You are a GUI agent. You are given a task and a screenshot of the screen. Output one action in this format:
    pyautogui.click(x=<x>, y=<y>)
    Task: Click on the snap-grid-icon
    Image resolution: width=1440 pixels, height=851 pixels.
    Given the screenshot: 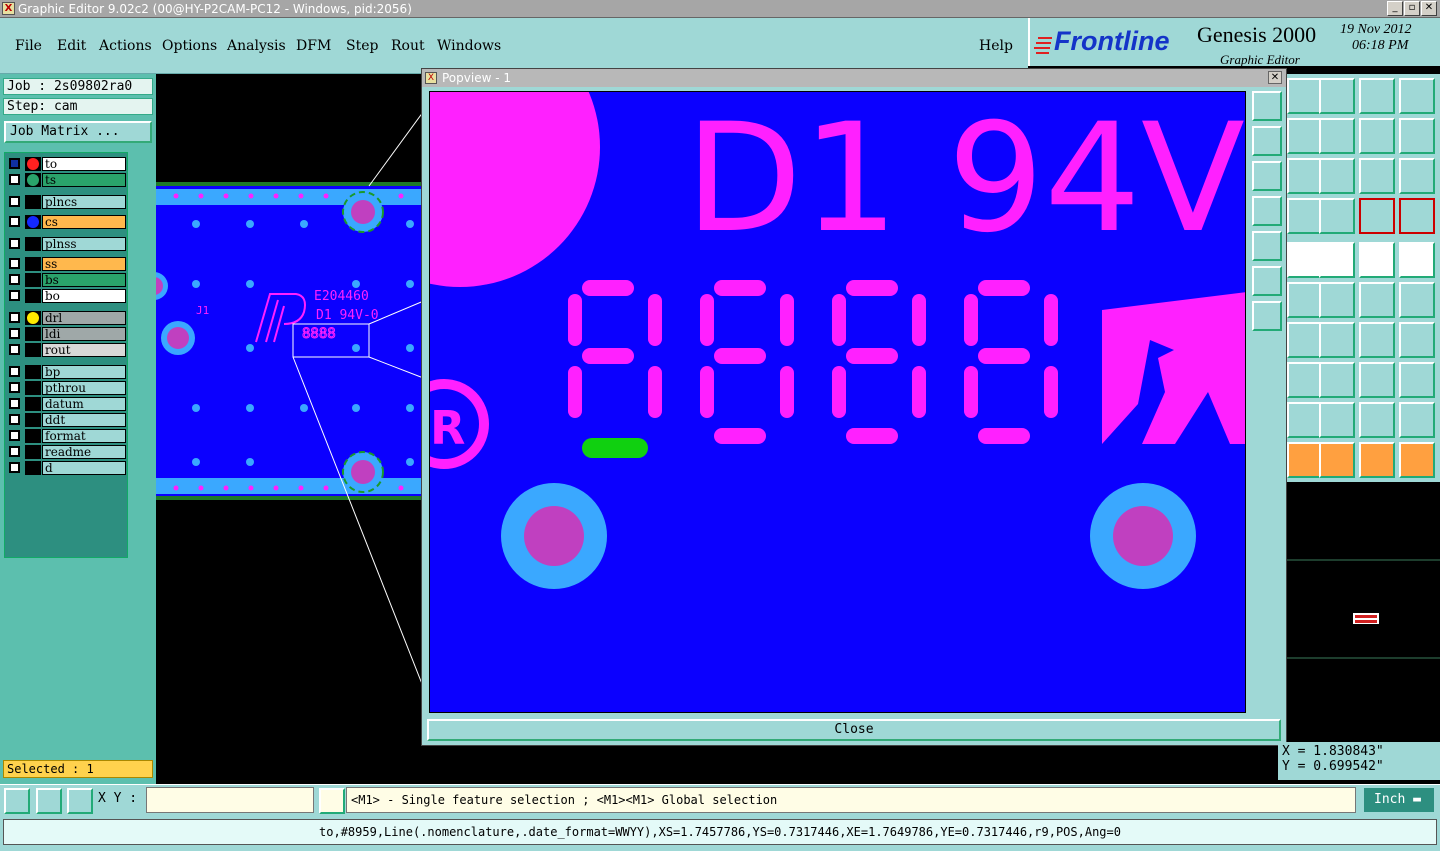 What is the action you would take?
    pyautogui.click(x=80, y=801)
    